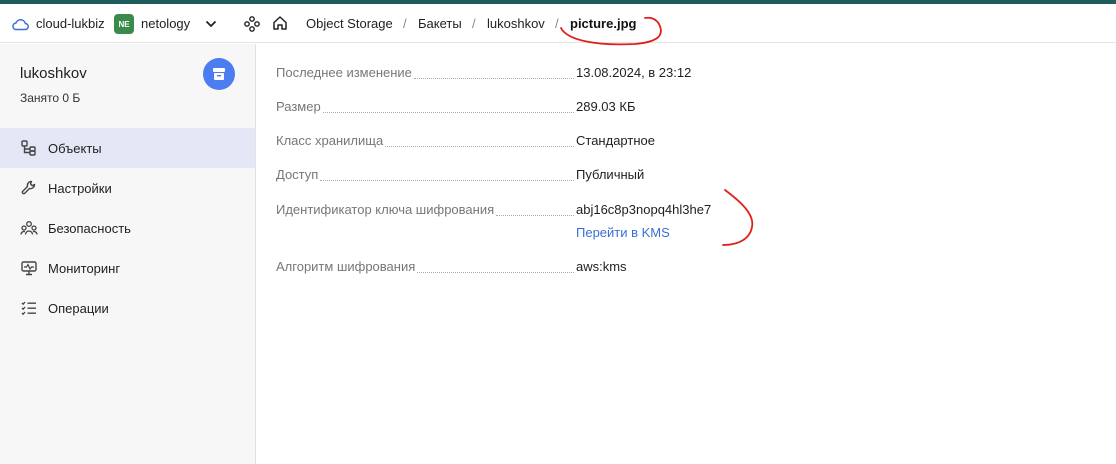  I want to click on sidebar-item-operations: Операции, so click(127, 308).